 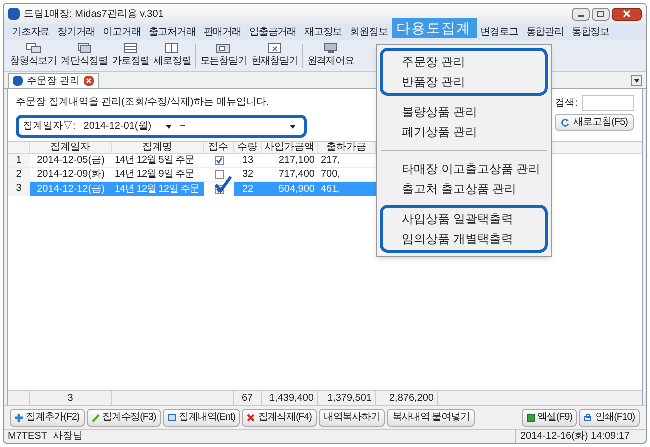 I want to click on table-cell-text: 504,900, so click(x=297, y=189).